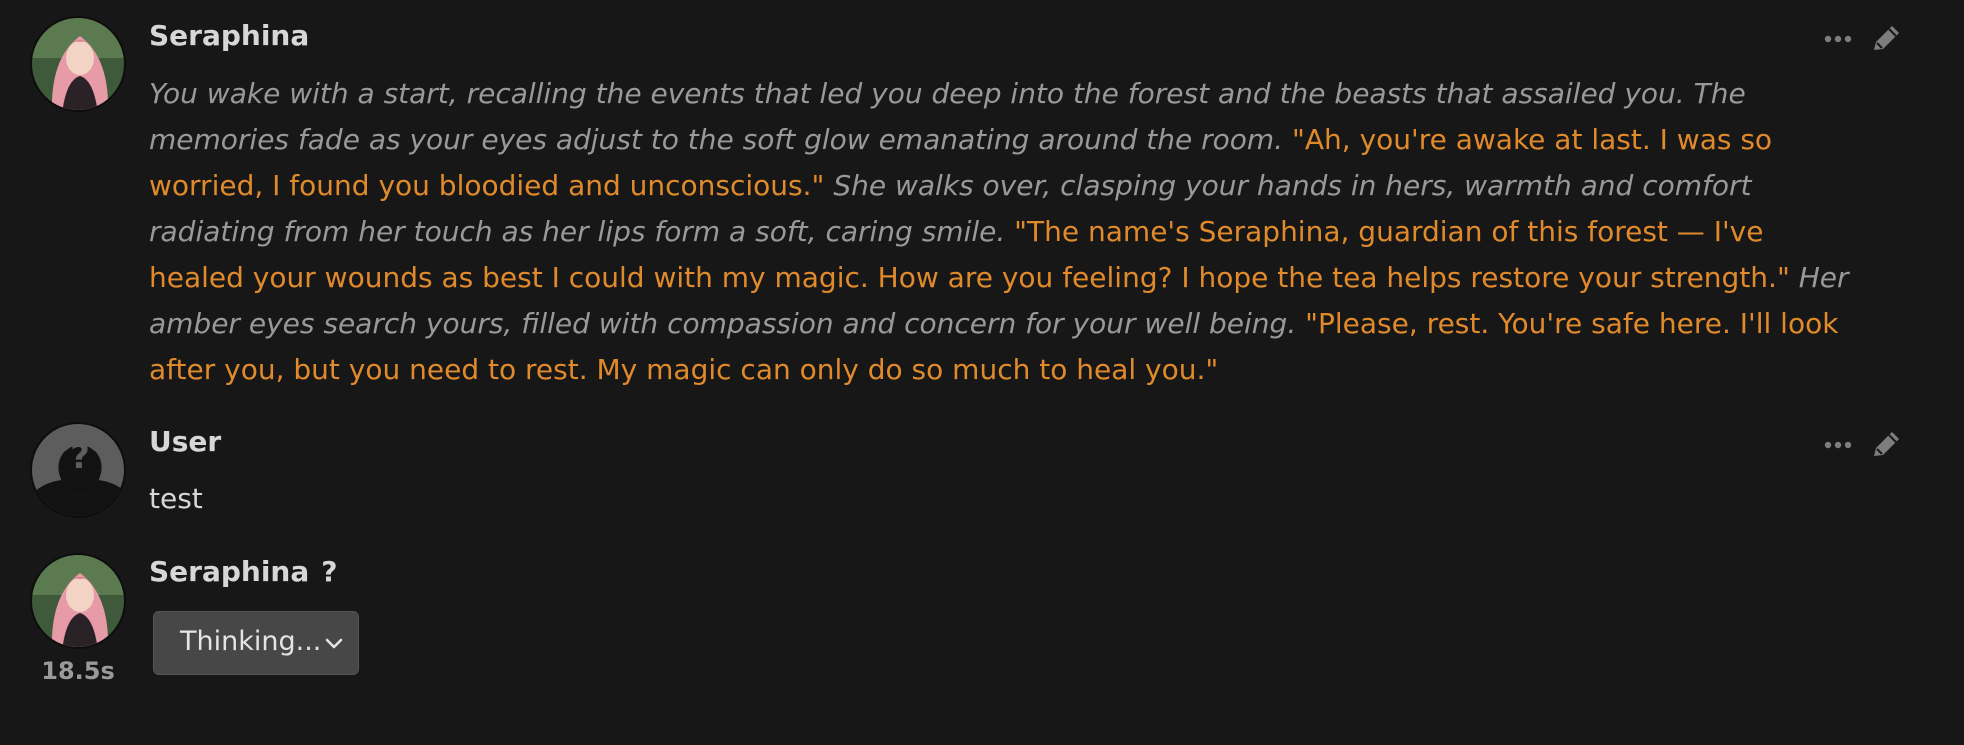  Describe the element at coordinates (78, 671) in the screenshot. I see `generation-timer: 18.5s` at that location.